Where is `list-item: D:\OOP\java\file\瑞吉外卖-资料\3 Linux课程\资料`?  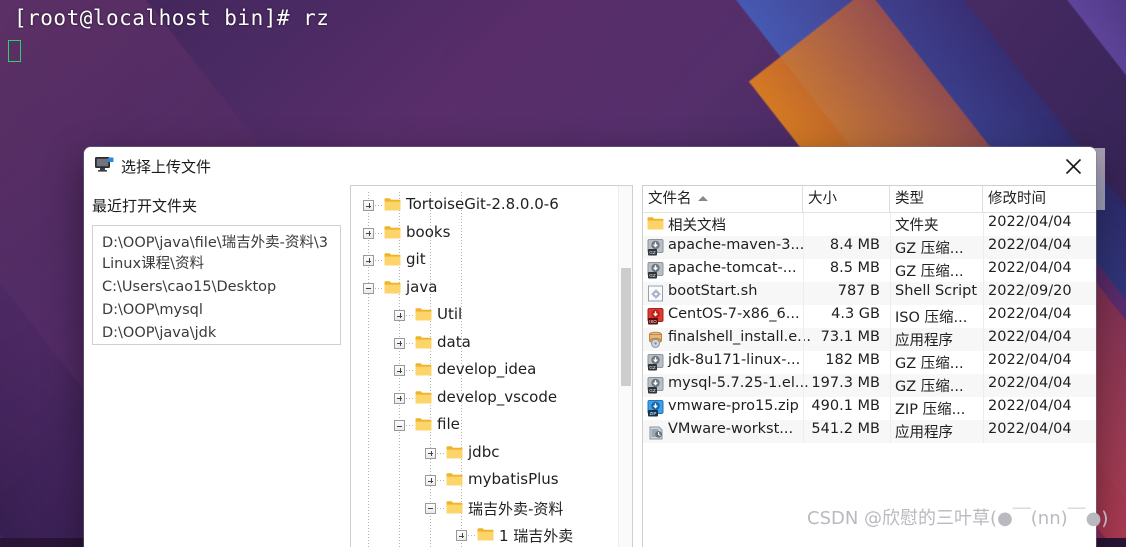
list-item: D:\OOP\java\file\瑞吉外卖-资料\3 Linux课程\资料 is located at coordinates (216, 254).